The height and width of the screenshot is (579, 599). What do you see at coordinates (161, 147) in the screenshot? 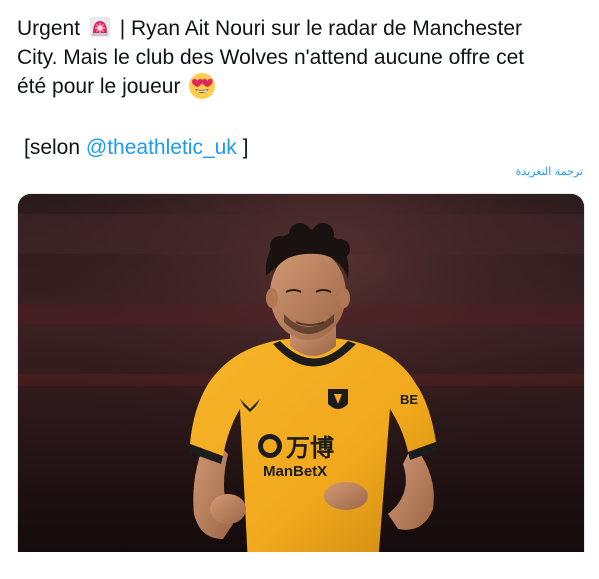
I see `mention-link: @theathletic_uk` at bounding box center [161, 147].